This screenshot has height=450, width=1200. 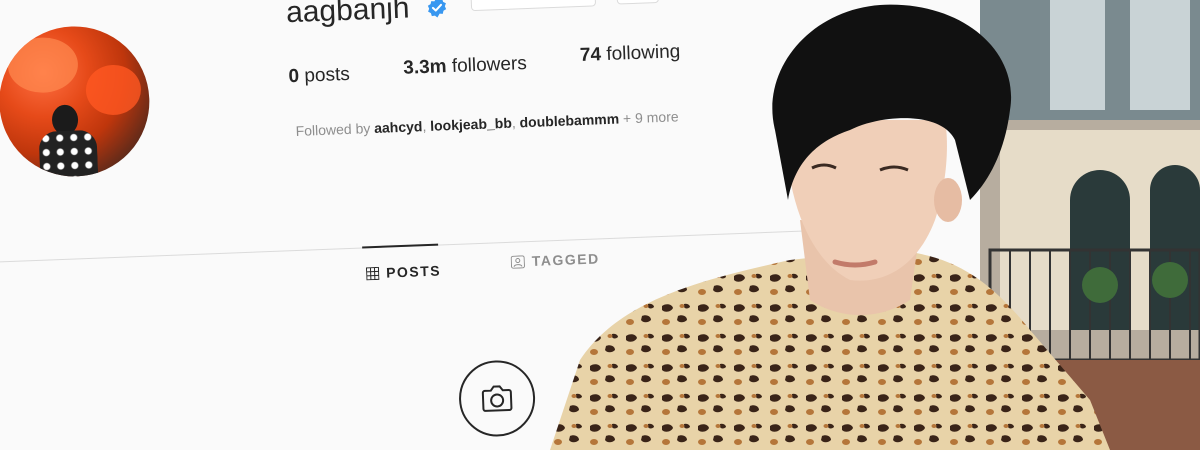 What do you see at coordinates (465, 66) in the screenshot?
I see `followers-count-stat: 3.3m followers` at bounding box center [465, 66].